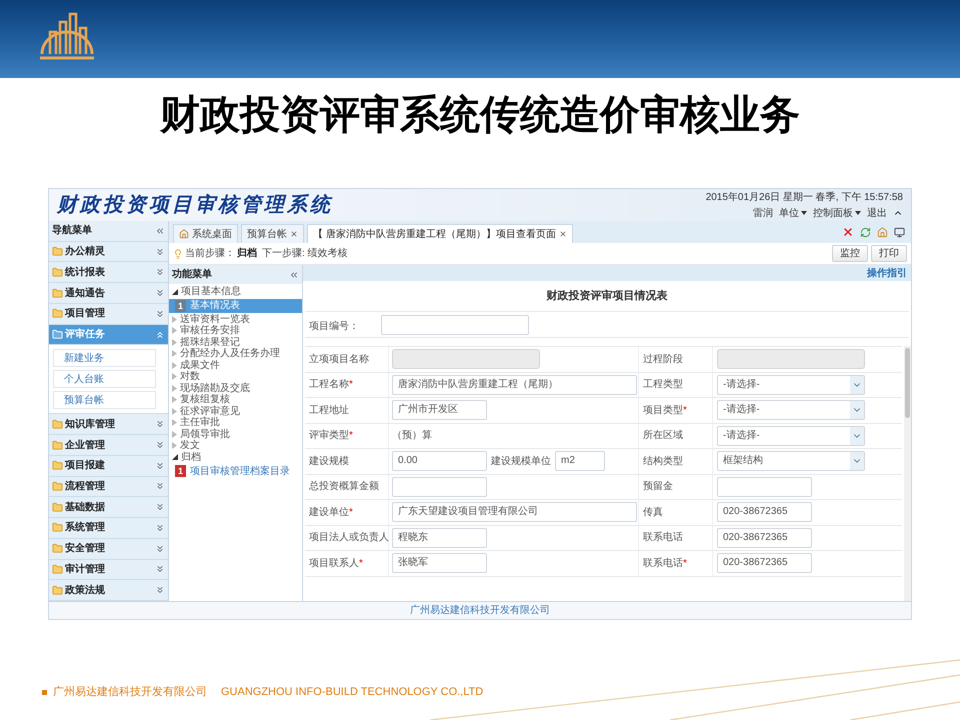 This screenshot has height=720, width=960. Describe the element at coordinates (215, 319) in the screenshot. I see `tree-item: 送审资料一览表` at that location.